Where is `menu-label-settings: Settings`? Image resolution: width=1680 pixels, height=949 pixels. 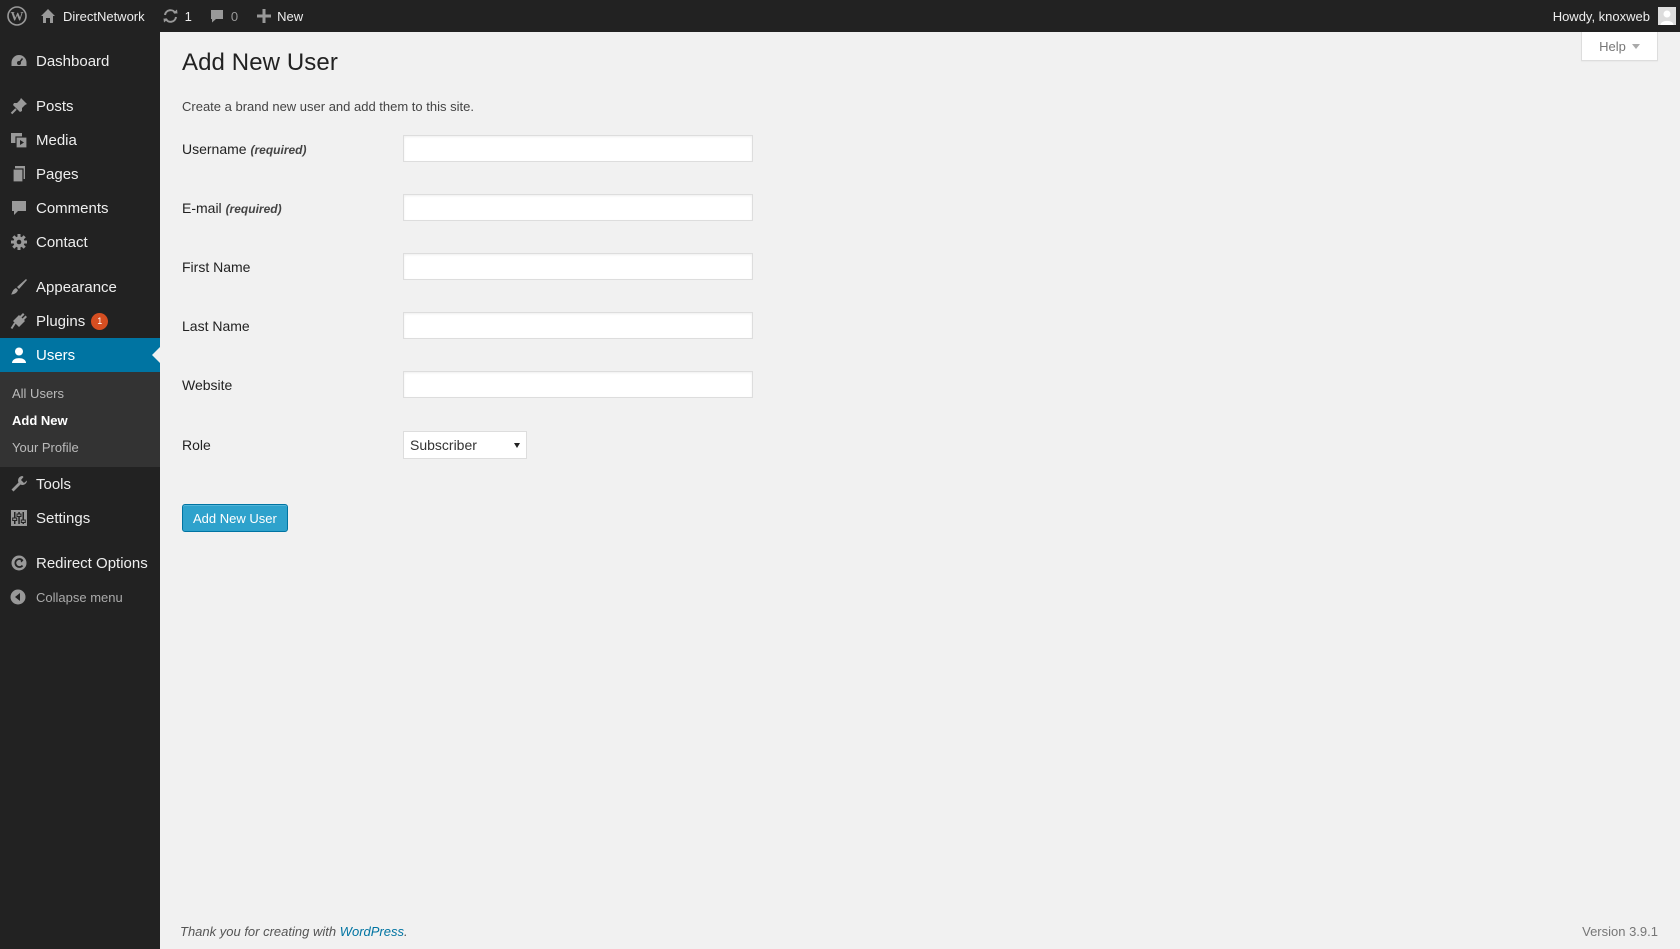 menu-label-settings: Settings is located at coordinates (63, 518).